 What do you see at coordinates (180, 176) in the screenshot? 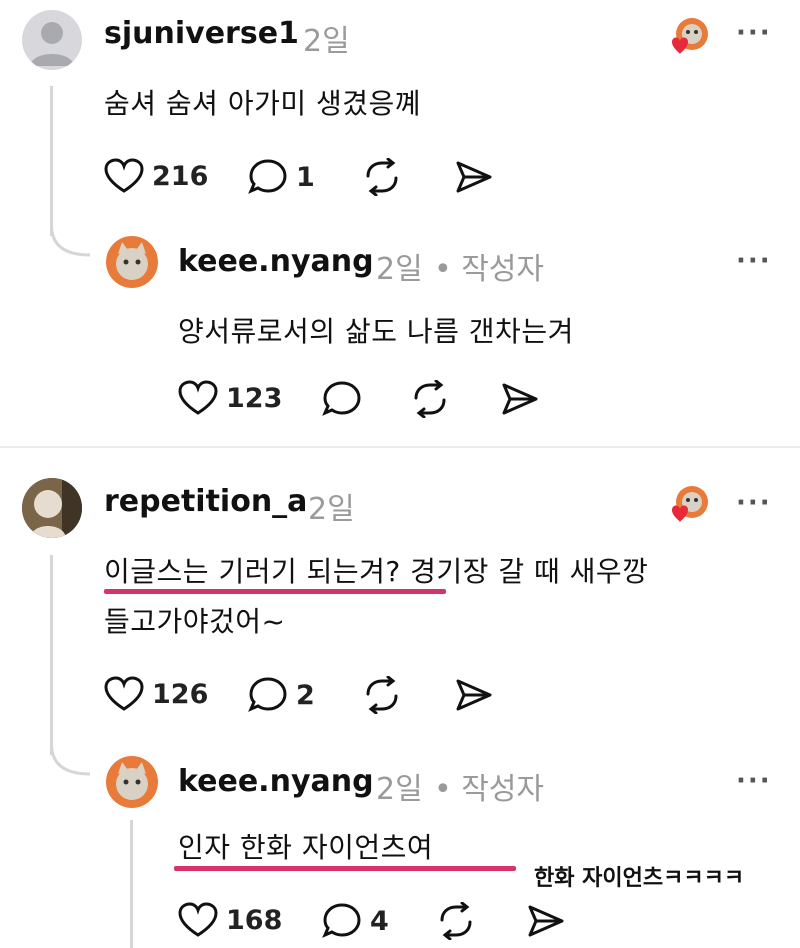
I see `like-count: 216` at bounding box center [180, 176].